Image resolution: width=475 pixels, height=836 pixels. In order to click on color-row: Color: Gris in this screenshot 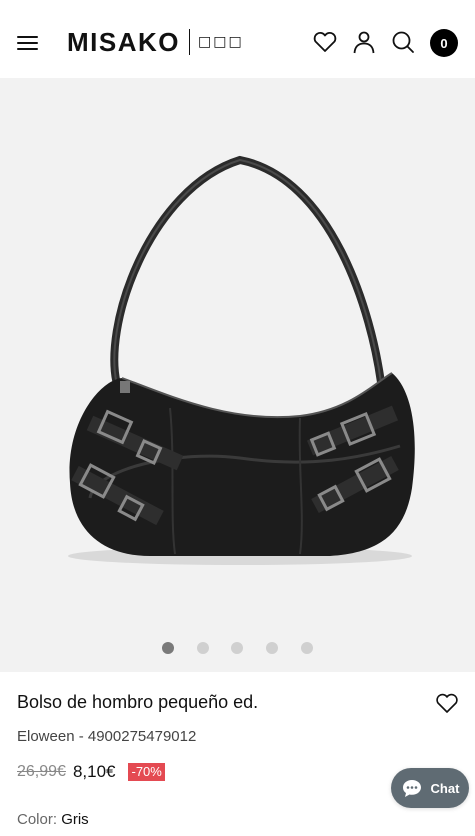, I will do `click(53, 820)`.